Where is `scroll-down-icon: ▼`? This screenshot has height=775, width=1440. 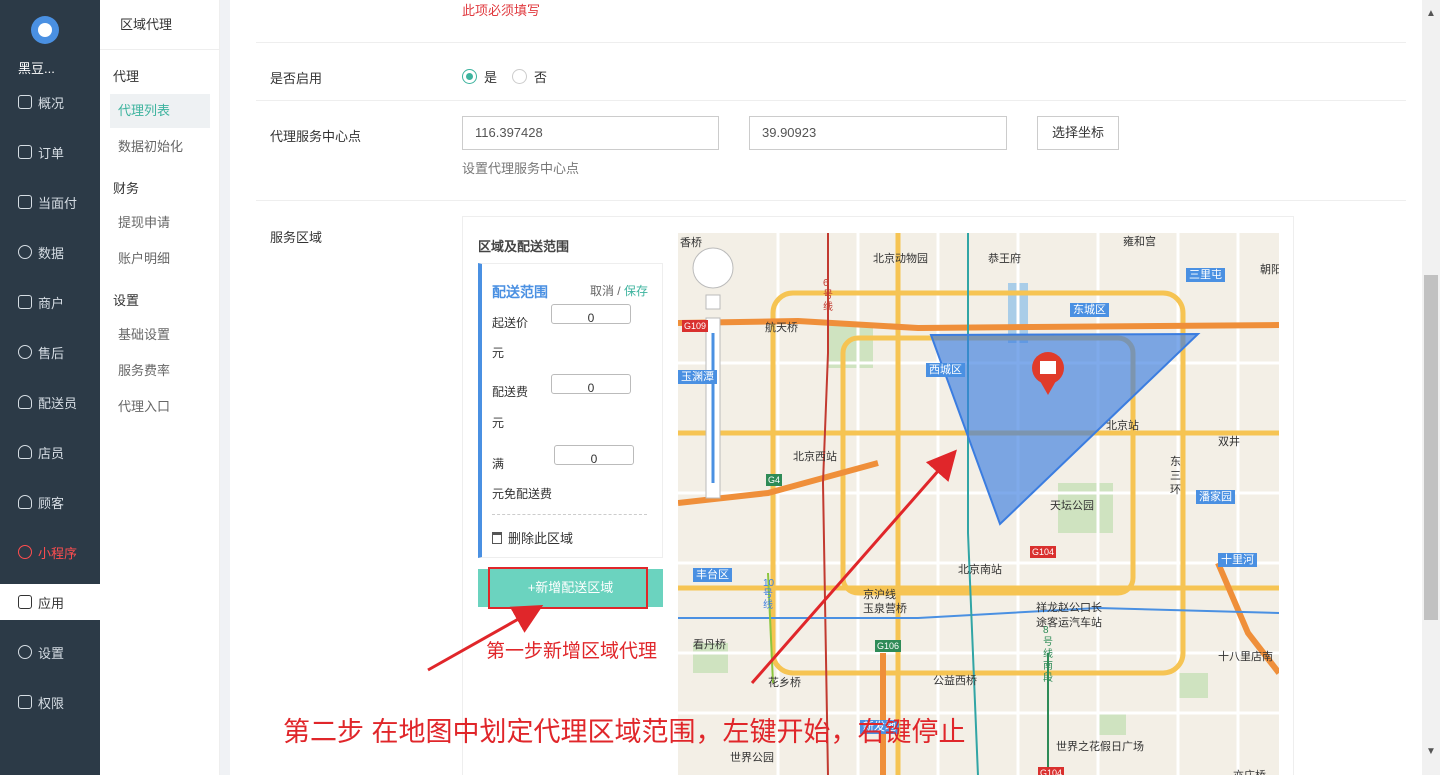
scroll-down-icon: ▼ is located at coordinates (1431, 751).